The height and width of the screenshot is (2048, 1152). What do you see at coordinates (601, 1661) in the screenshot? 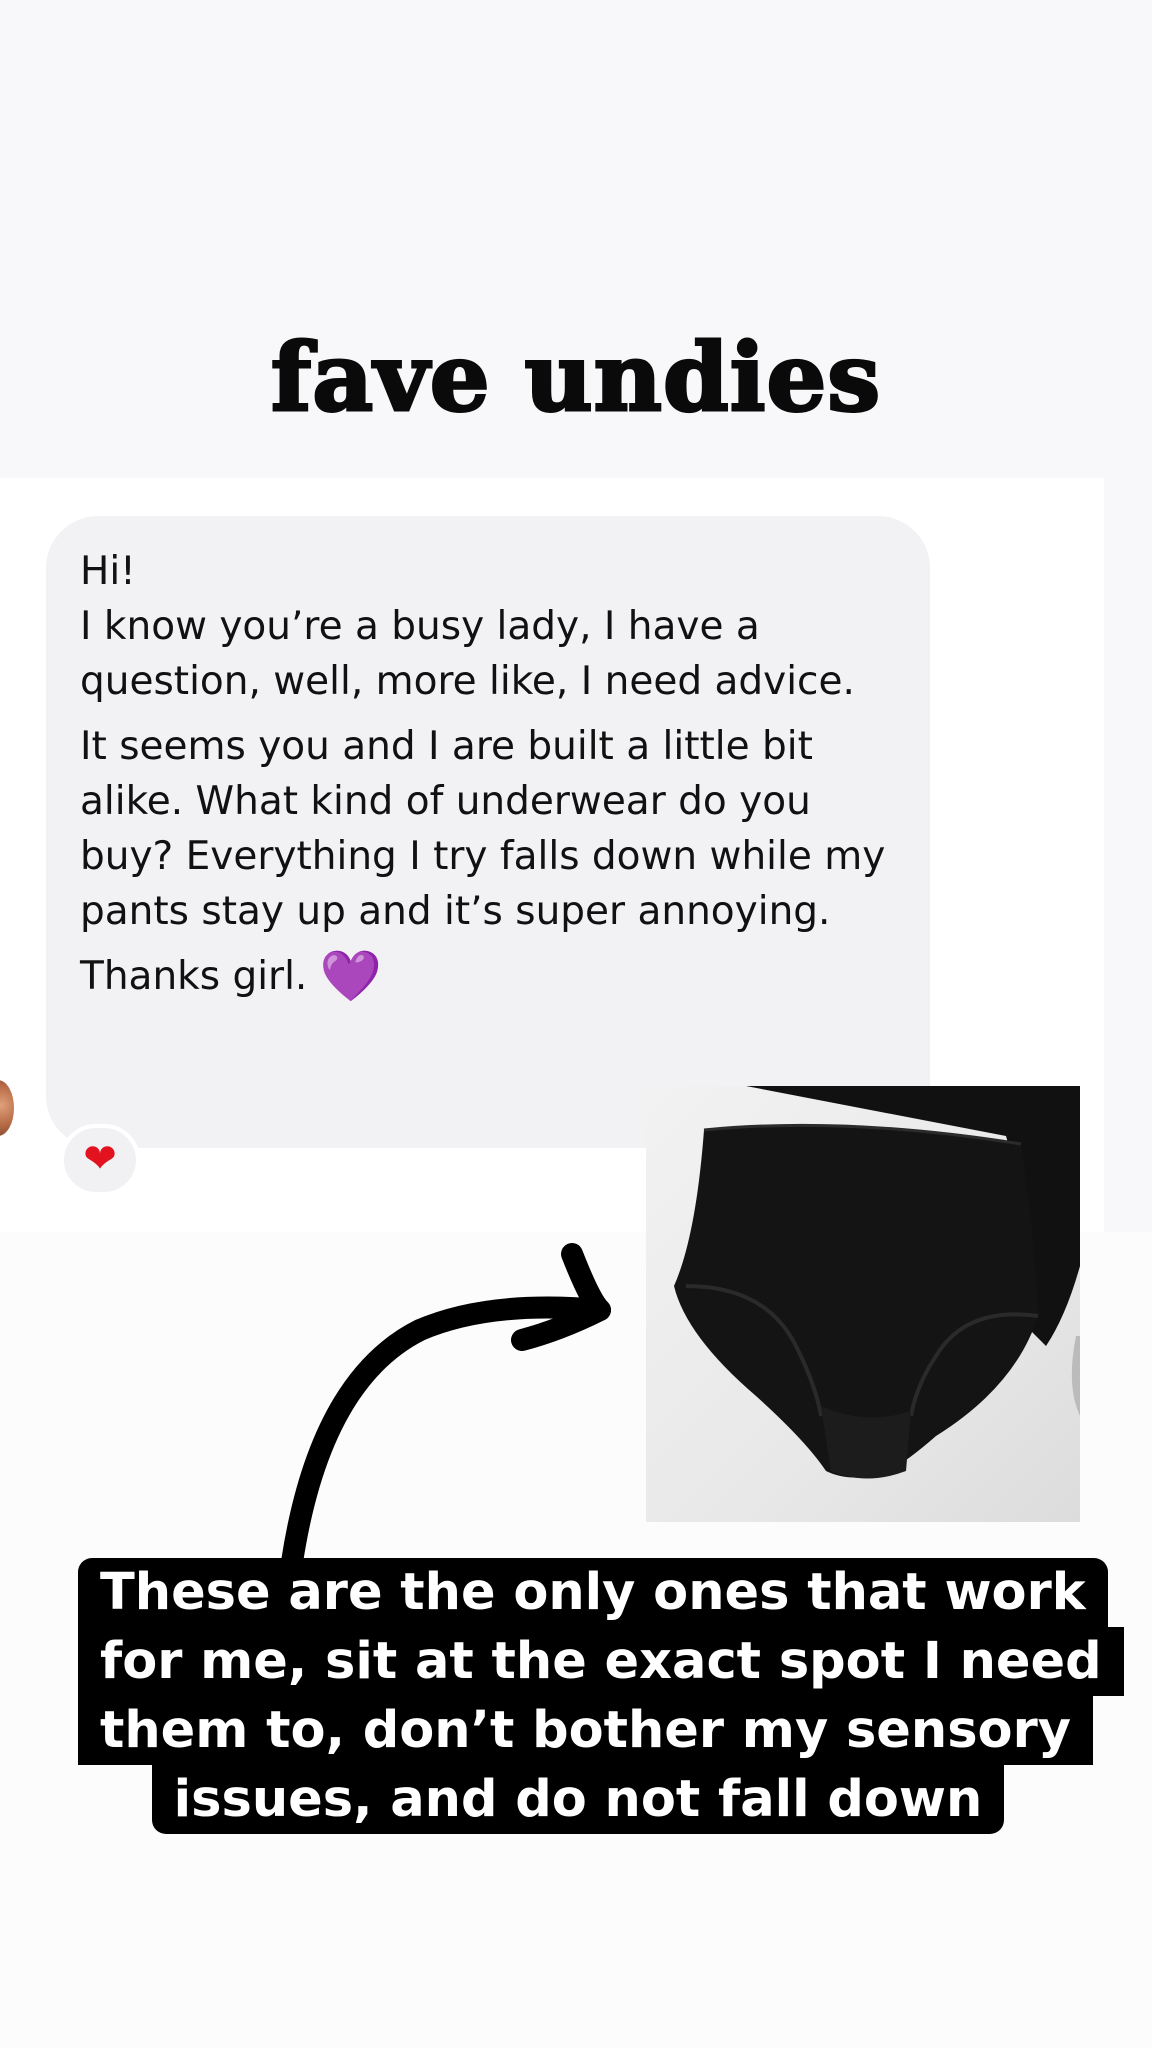
I see `caption-line: for me, sit at the exact spot I need` at bounding box center [601, 1661].